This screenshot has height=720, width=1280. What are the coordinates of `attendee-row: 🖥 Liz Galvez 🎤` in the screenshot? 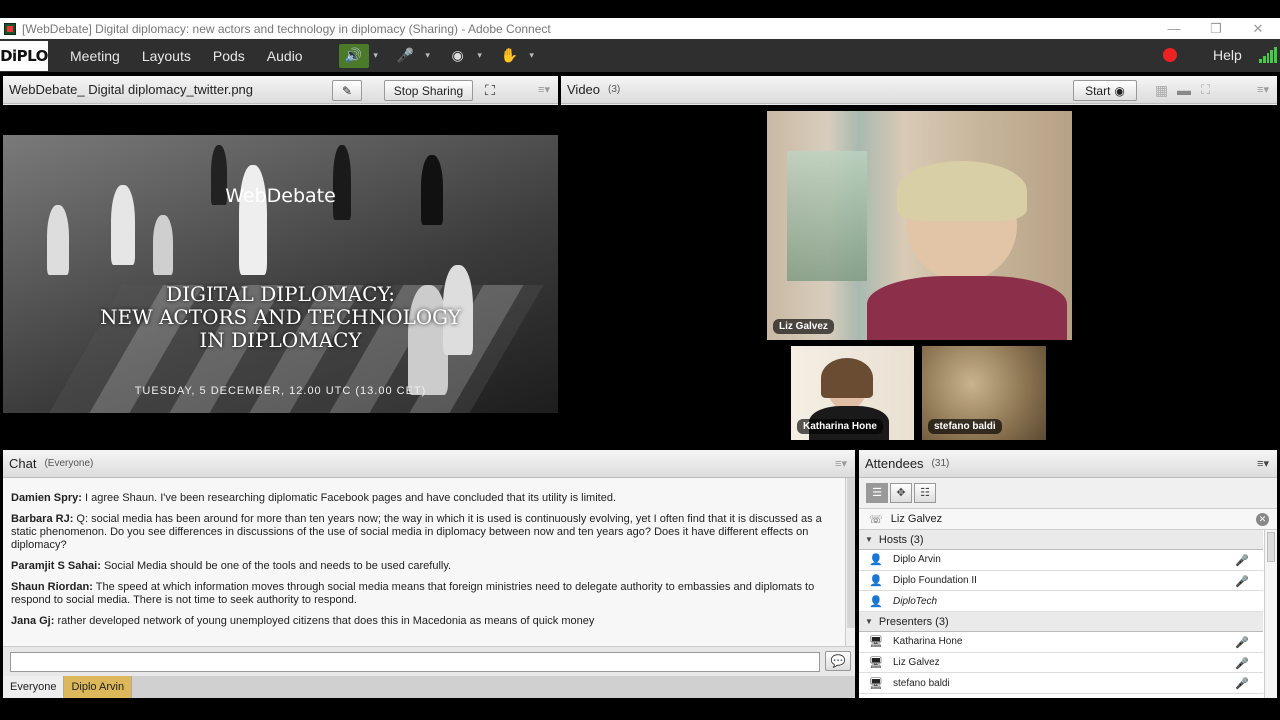 It's located at (1061, 663).